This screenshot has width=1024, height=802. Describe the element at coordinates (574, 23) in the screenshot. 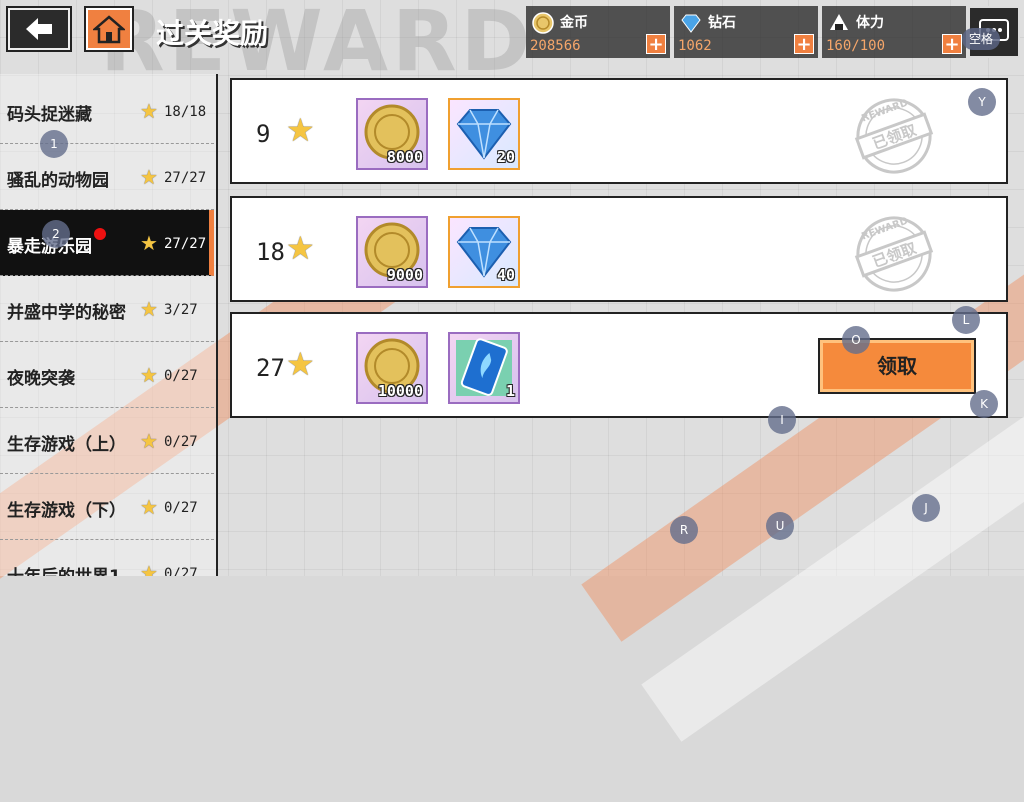

I see `coin-label: 金币` at that location.